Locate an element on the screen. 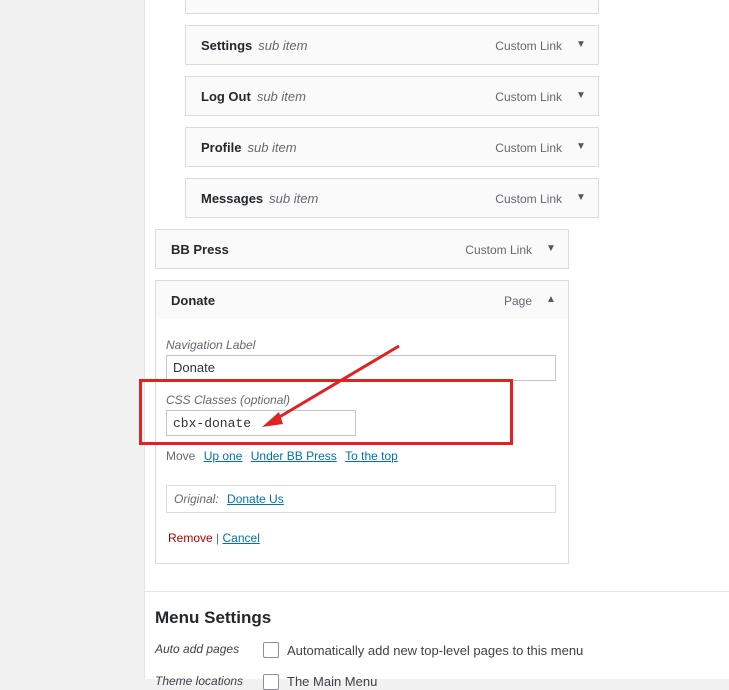 The width and height of the screenshot is (729, 690). menu-item-partial is located at coordinates (392, 7).